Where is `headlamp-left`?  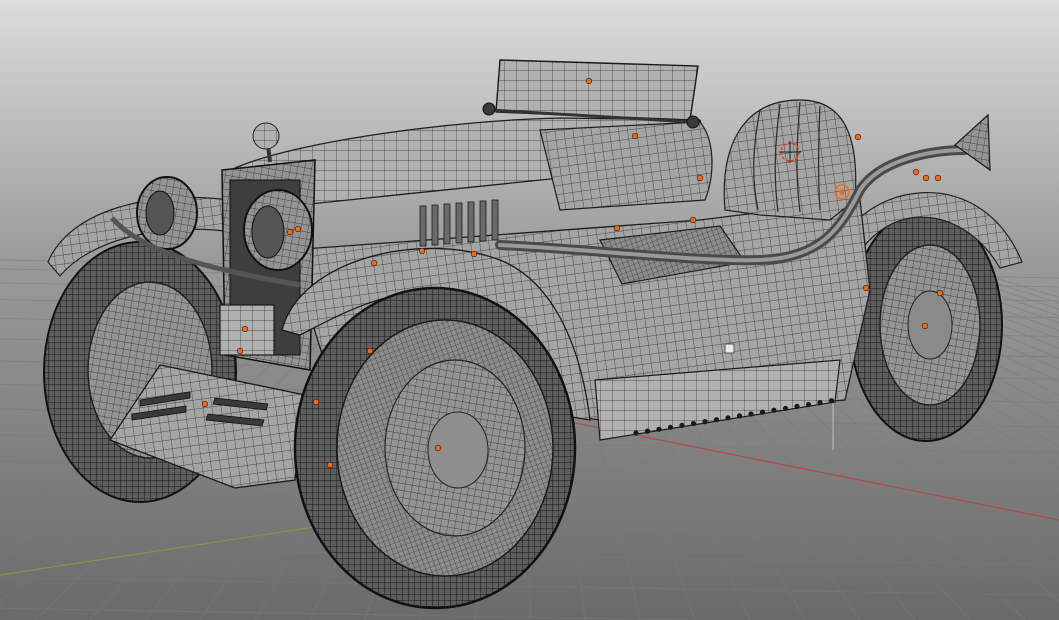 headlamp-left is located at coordinates (167, 213).